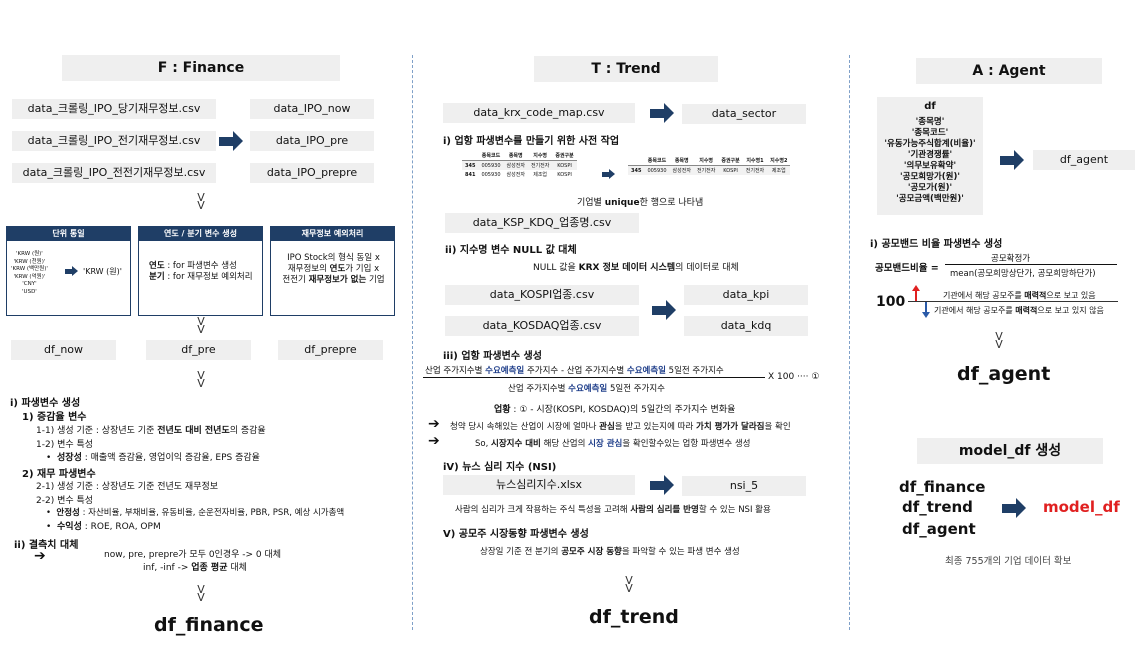 Image resolution: width=1148 pixels, height=647 pixels. Describe the element at coordinates (1084, 160) in the screenshot. I see `df-agent-box: df_agent` at that location.